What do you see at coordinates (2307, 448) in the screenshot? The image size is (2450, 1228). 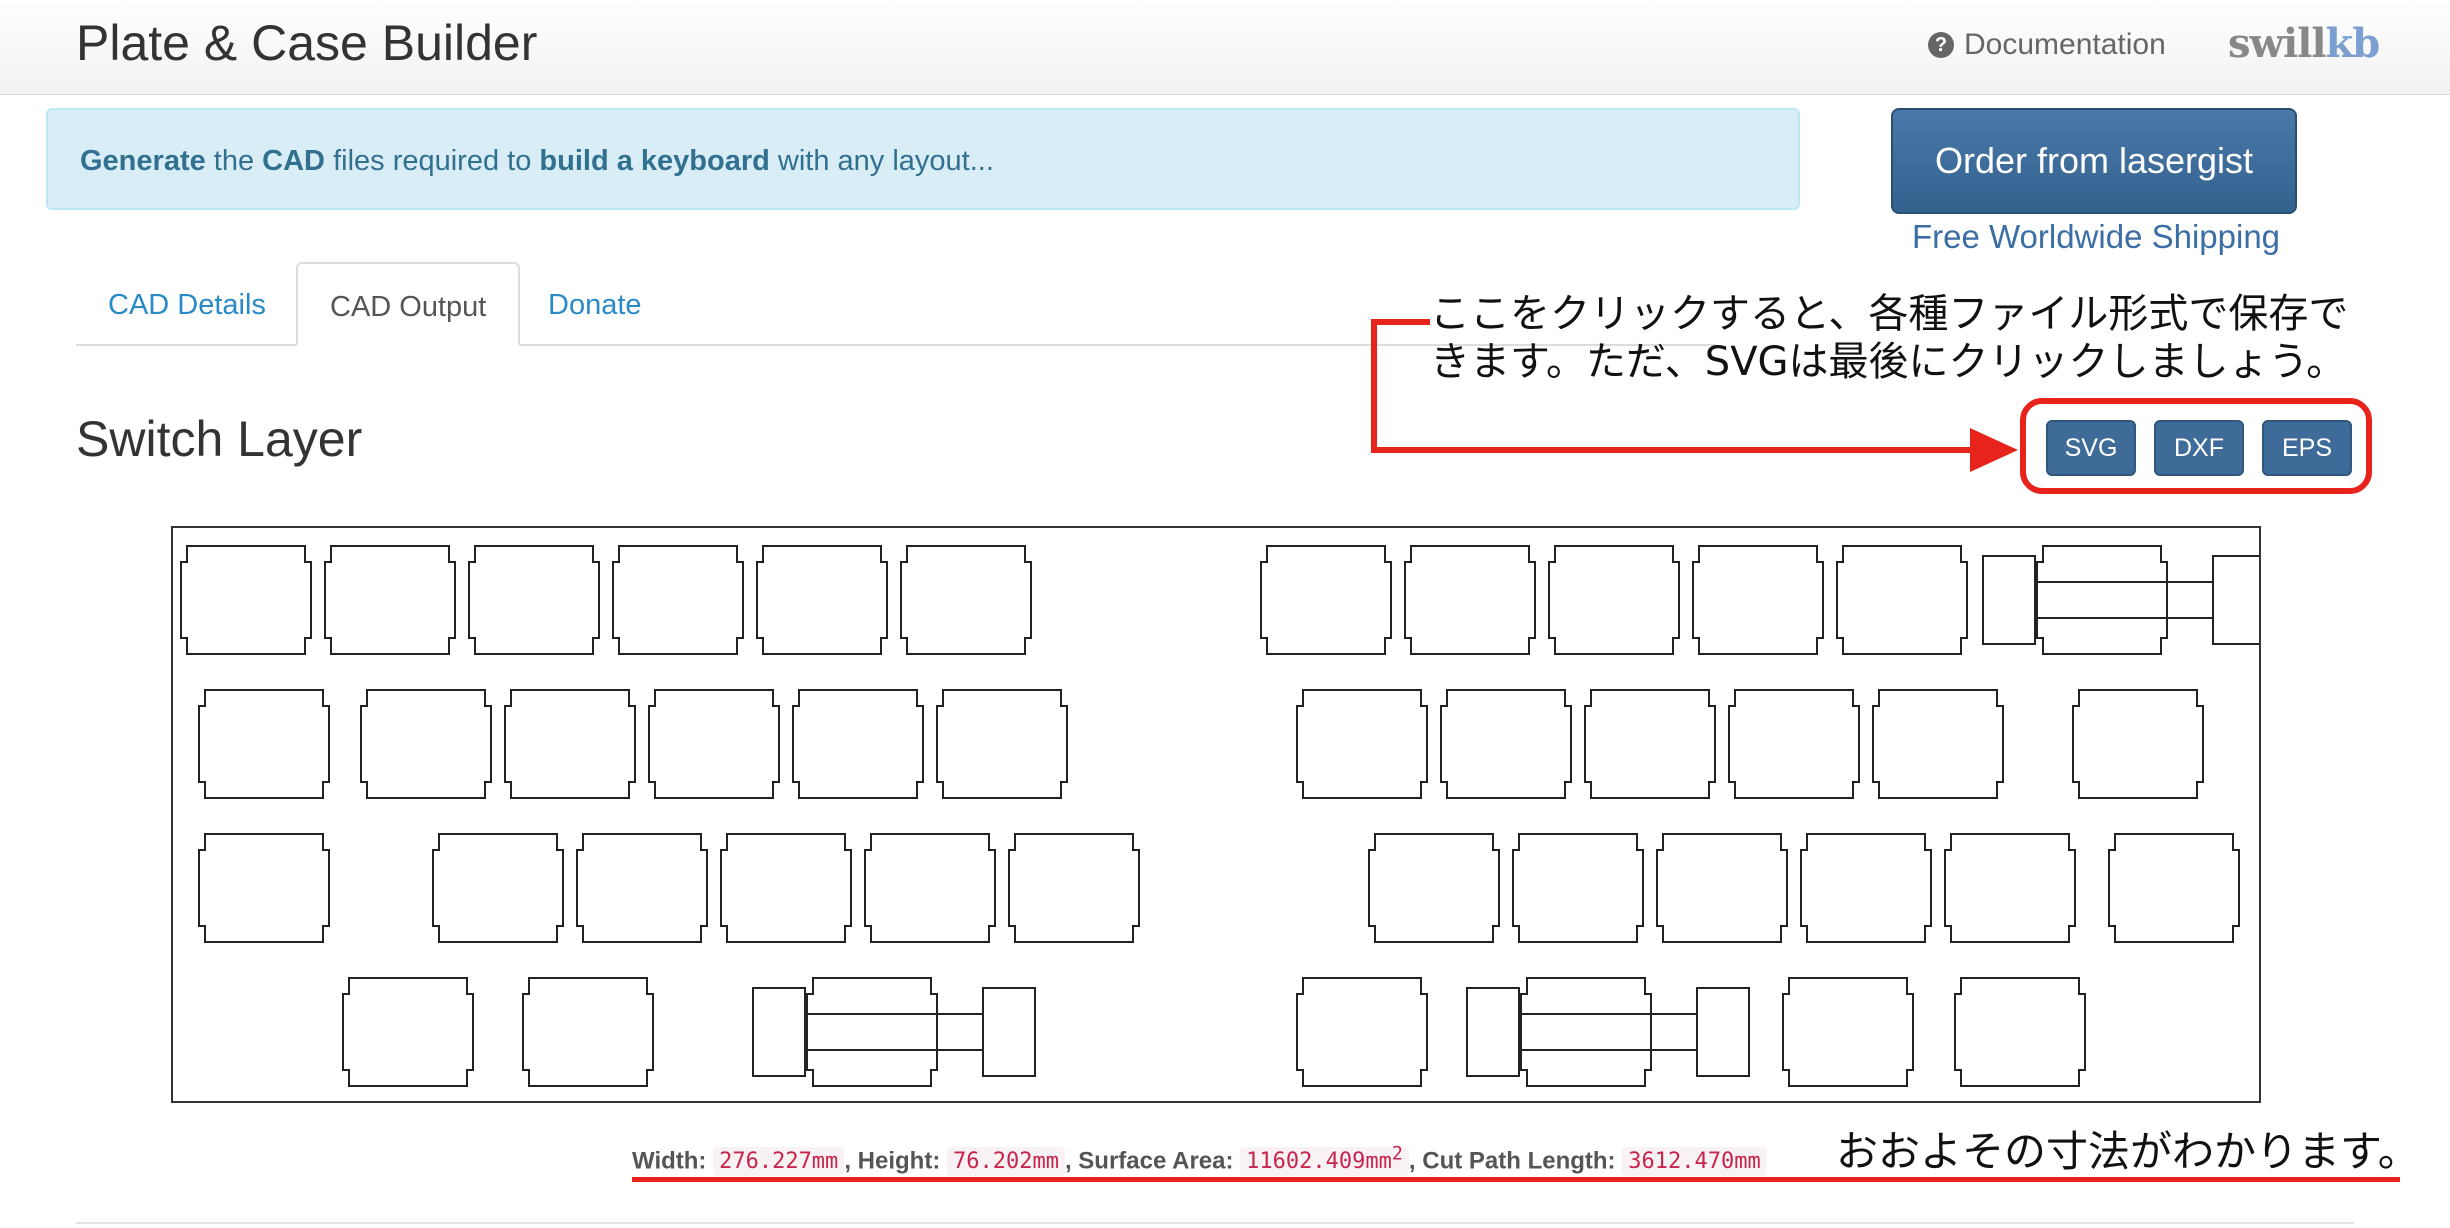 I see `download-eps-button: EPS` at bounding box center [2307, 448].